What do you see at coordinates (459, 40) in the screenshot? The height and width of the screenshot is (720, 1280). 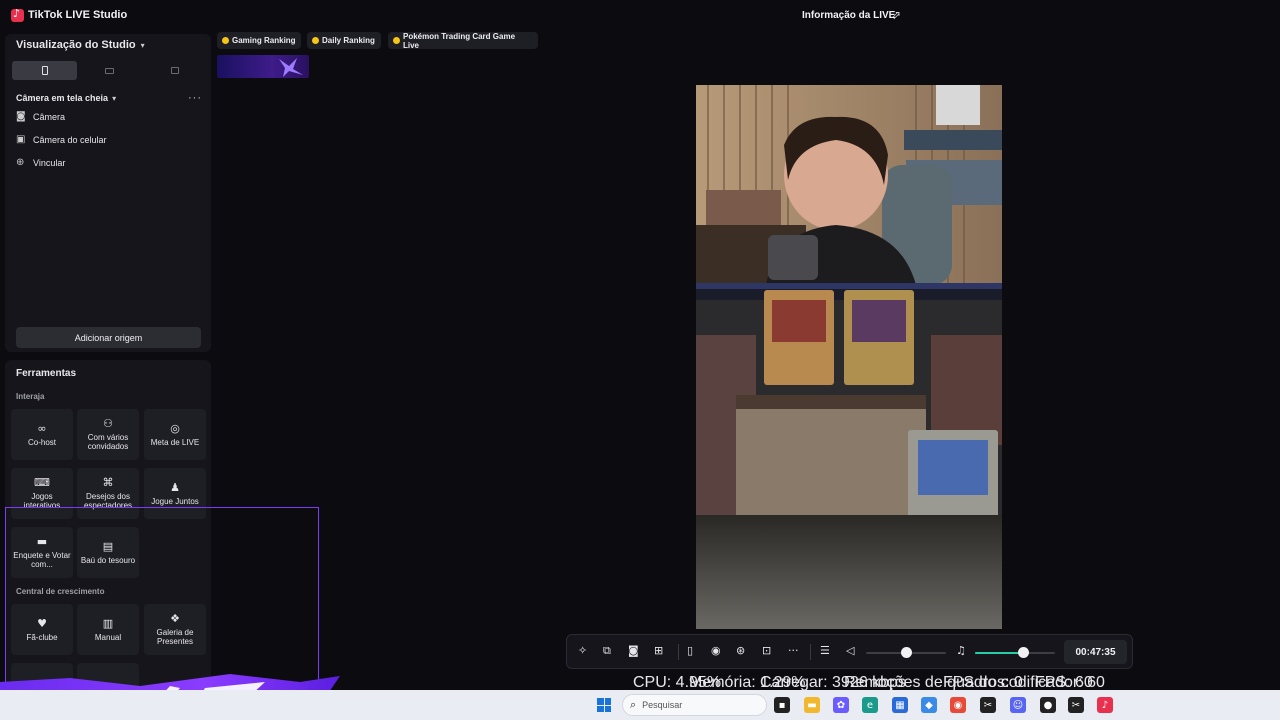 I see `chip-label: Pokémon Trading Card Game Live` at bounding box center [459, 40].